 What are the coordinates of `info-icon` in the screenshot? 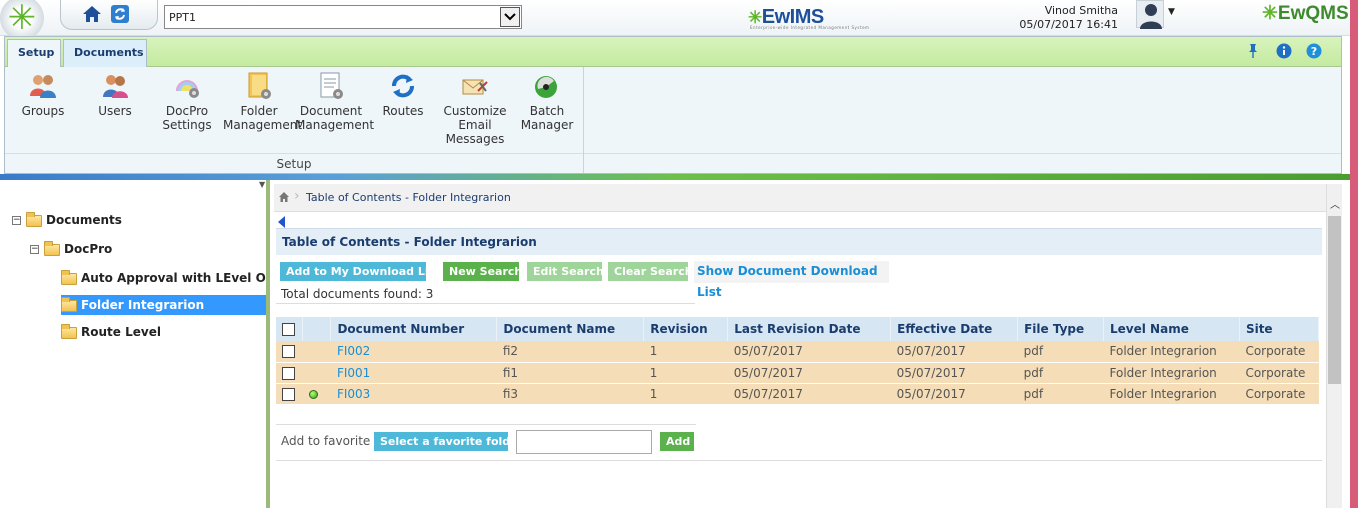 It's located at (1284, 51).